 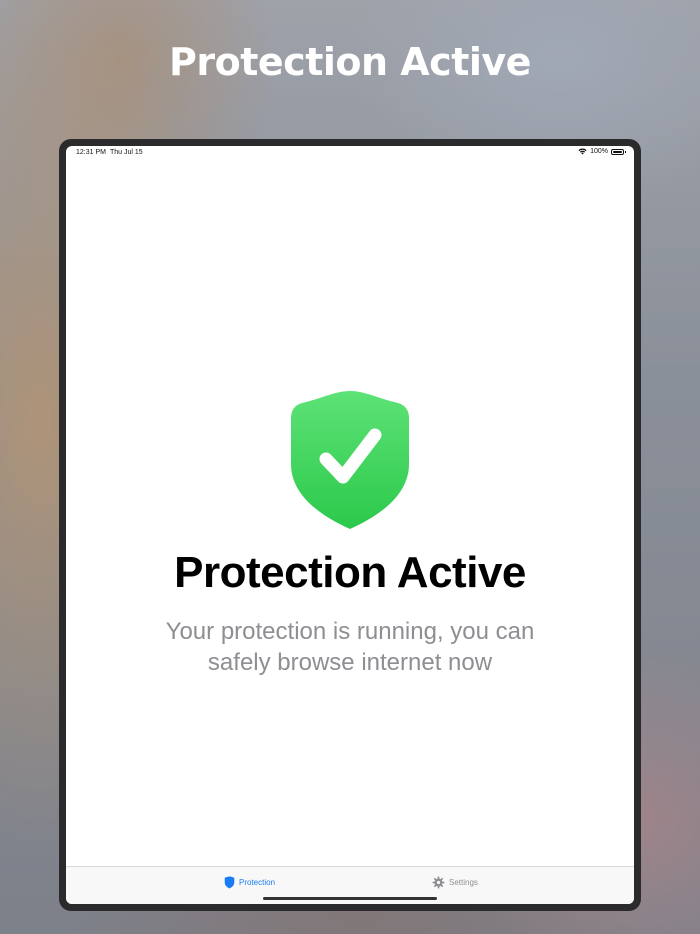 What do you see at coordinates (91, 152) in the screenshot?
I see `status-time: 12:31 PM` at bounding box center [91, 152].